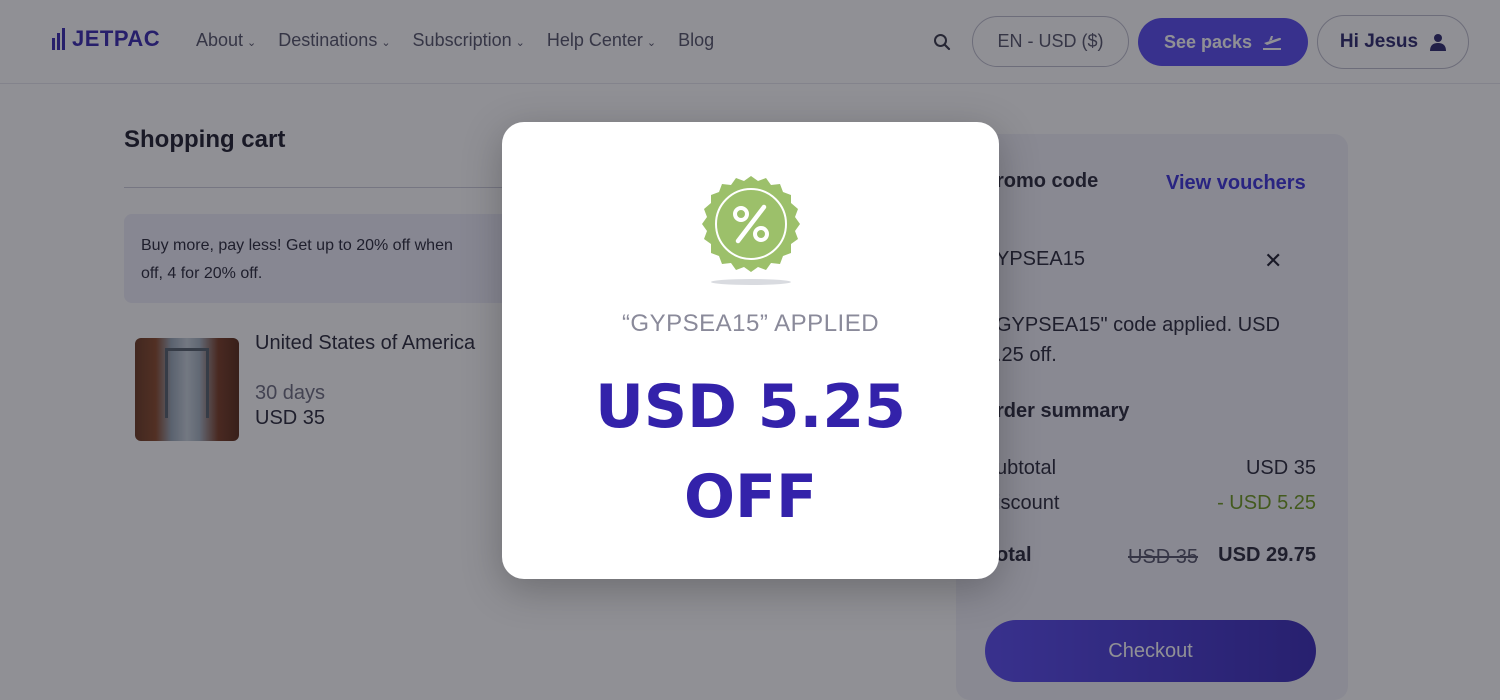  I want to click on discount-amount-headline: USD 5.25 OFF, so click(750, 452).